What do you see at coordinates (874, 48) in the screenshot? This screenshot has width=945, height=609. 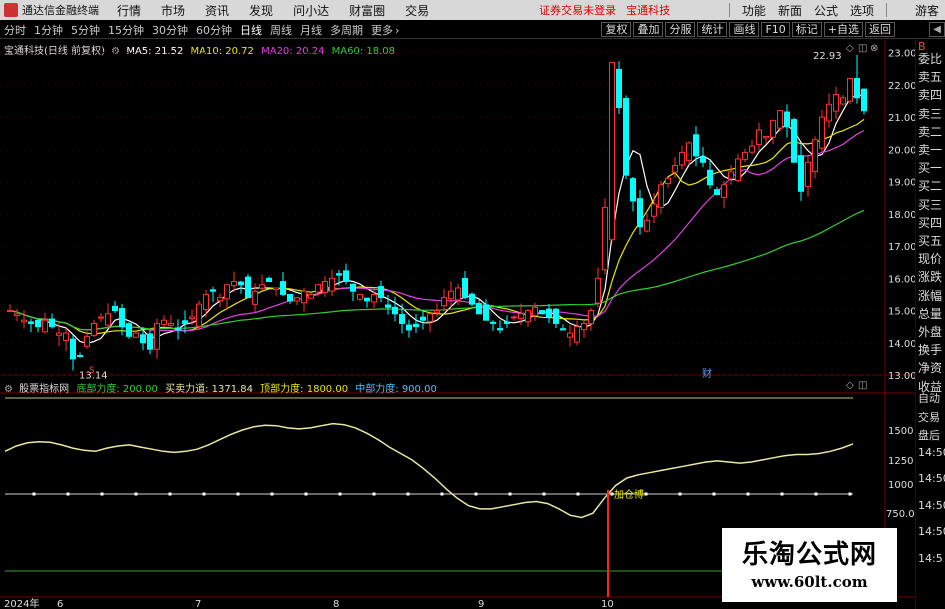 I see `close-chart-icon: ⊗` at bounding box center [874, 48].